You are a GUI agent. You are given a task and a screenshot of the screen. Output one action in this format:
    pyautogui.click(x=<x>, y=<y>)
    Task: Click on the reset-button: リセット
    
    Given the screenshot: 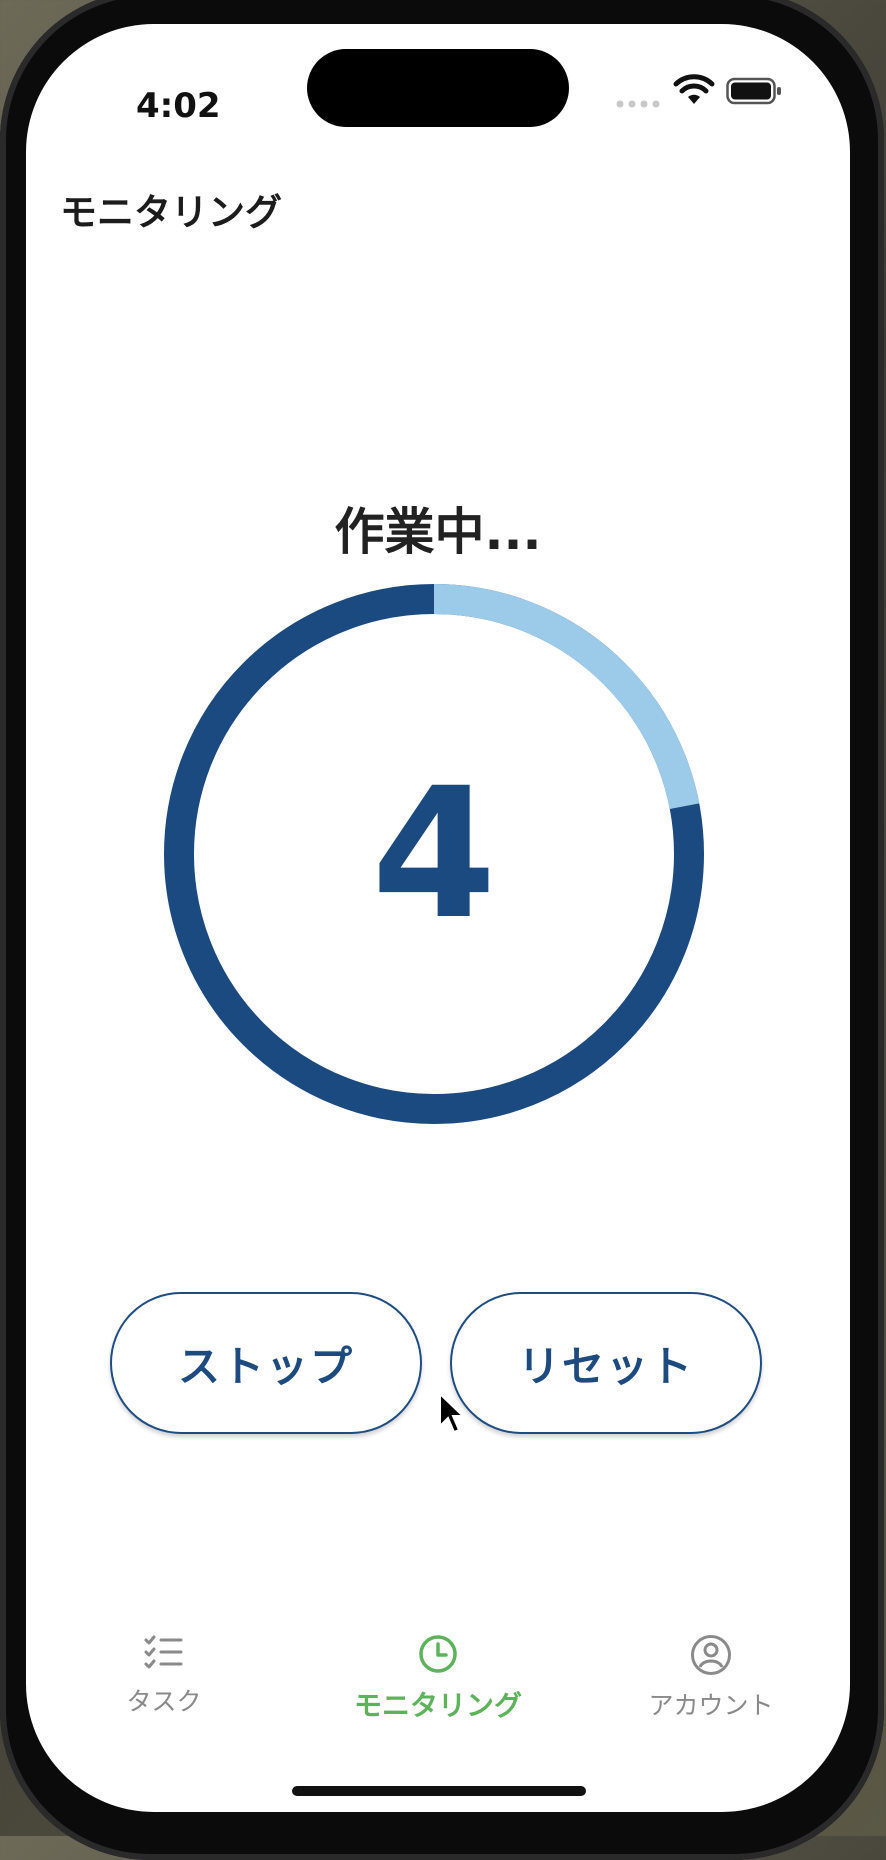 What is the action you would take?
    pyautogui.click(x=606, y=1363)
    